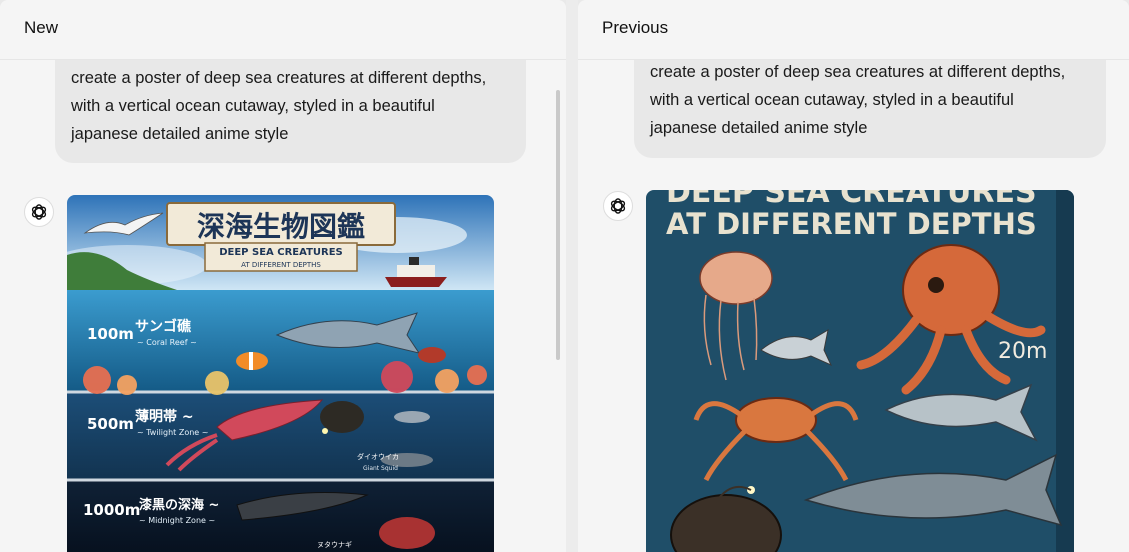 This screenshot has height=552, width=1129. What do you see at coordinates (572, 276) in the screenshot?
I see `panel-divider` at bounding box center [572, 276].